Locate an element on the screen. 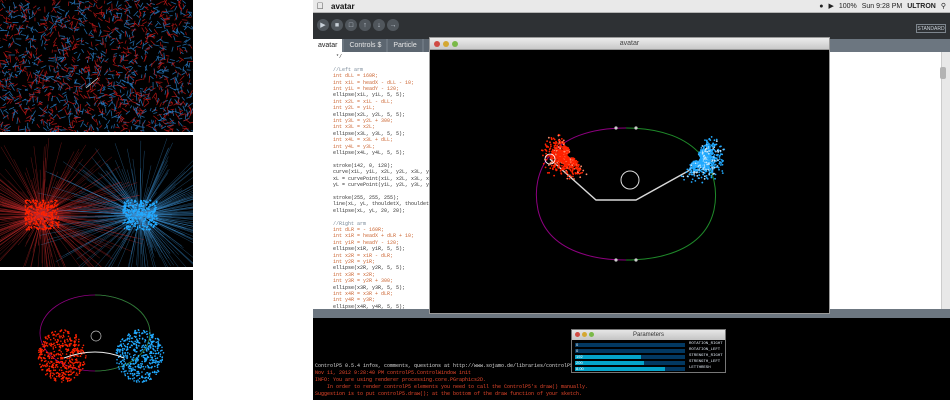  noise-field is located at coordinates (96, 66).